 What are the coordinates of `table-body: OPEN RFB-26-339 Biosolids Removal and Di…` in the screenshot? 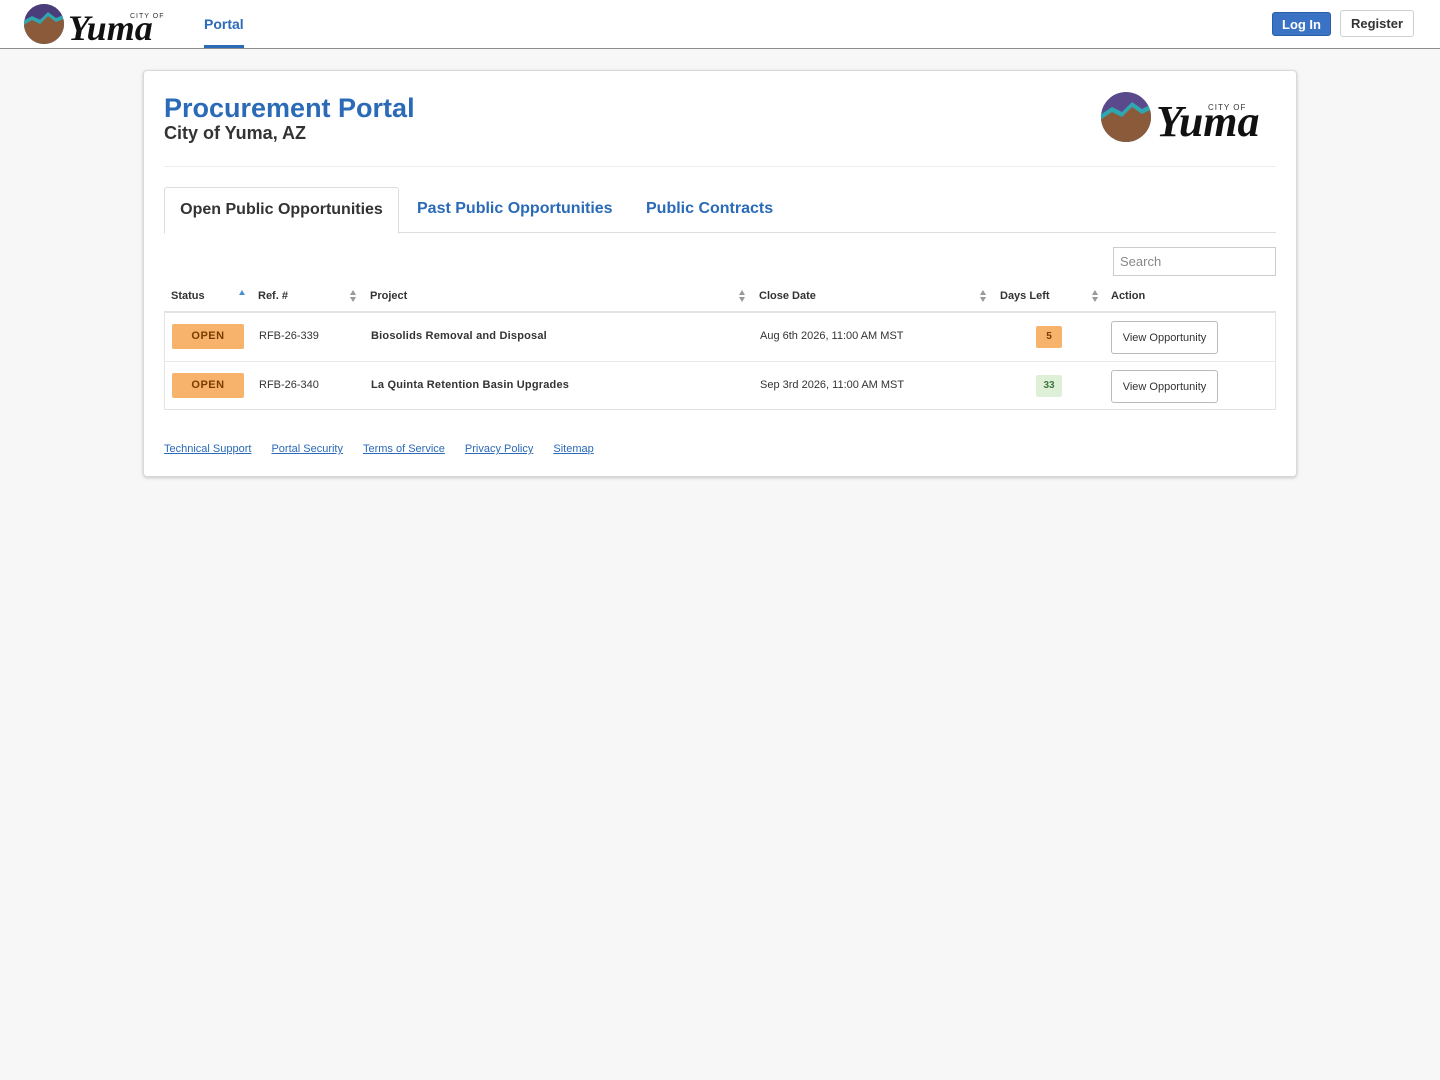 It's located at (720, 361).